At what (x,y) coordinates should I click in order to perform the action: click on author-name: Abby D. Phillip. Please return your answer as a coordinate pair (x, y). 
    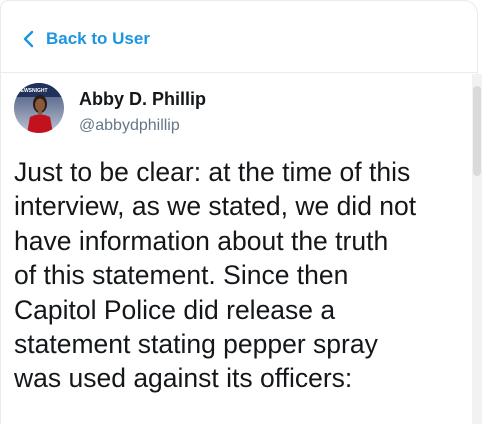
    Looking at the image, I should click on (142, 99).